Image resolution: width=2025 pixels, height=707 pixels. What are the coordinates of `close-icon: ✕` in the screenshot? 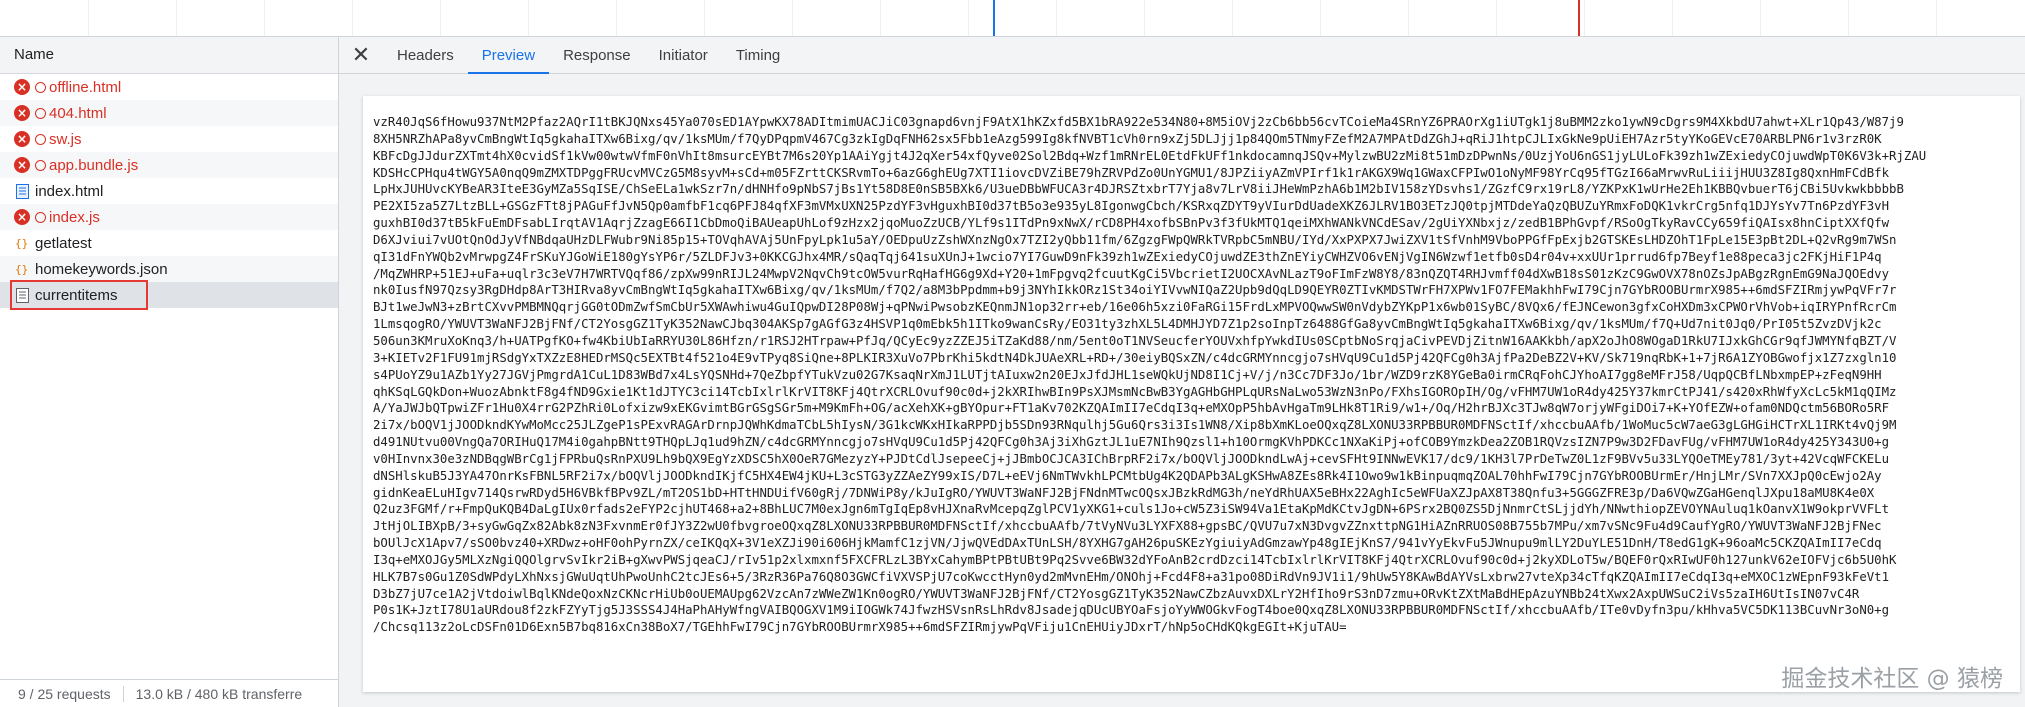 It's located at (361, 55).